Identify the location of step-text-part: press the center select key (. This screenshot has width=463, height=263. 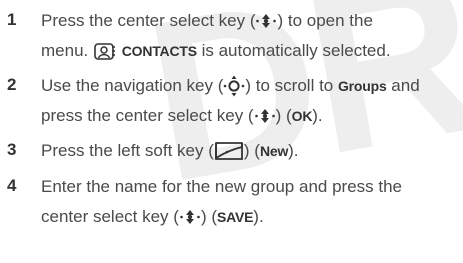
(147, 115).